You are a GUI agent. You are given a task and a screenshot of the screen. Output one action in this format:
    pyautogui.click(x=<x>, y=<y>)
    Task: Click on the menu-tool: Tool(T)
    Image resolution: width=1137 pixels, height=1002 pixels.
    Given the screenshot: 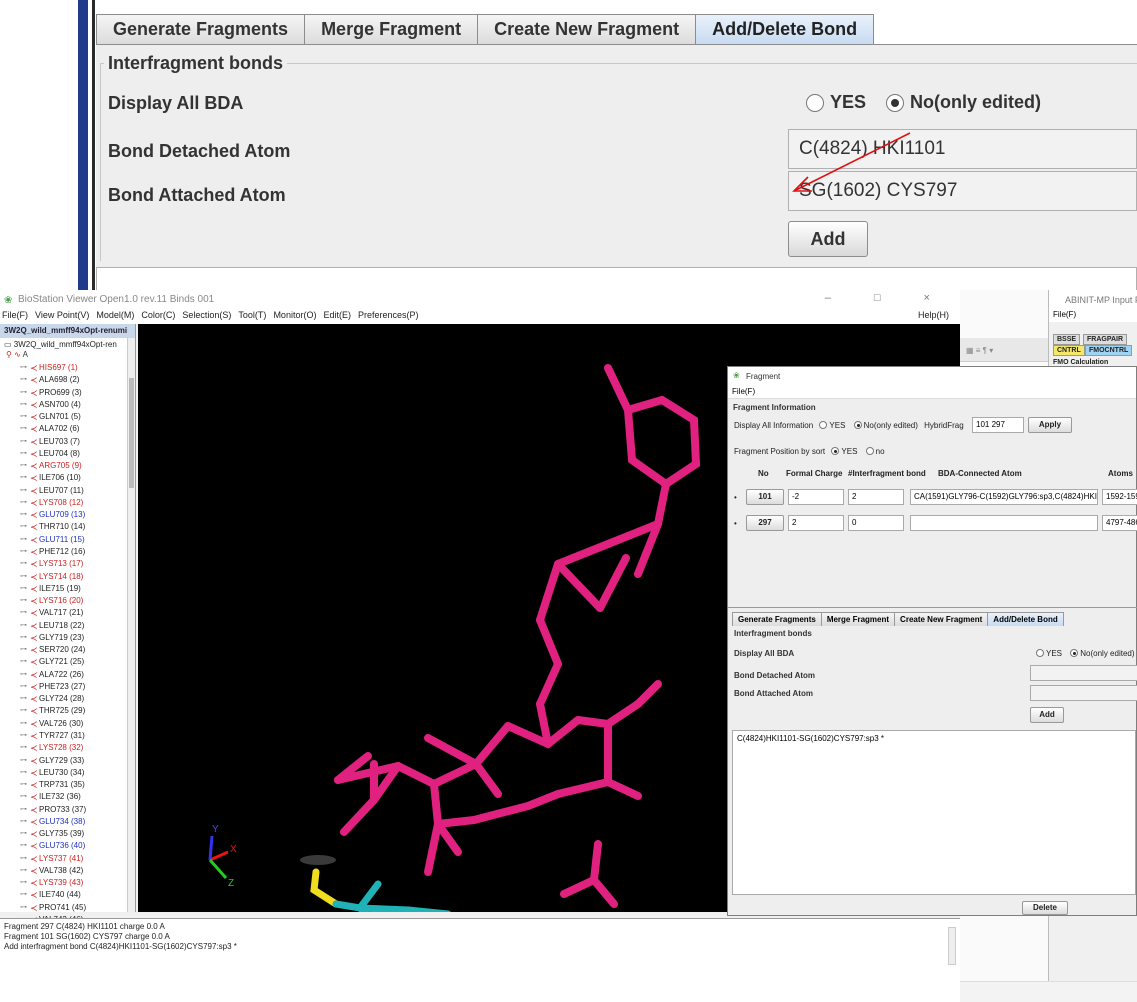 What is the action you would take?
    pyautogui.click(x=252, y=317)
    